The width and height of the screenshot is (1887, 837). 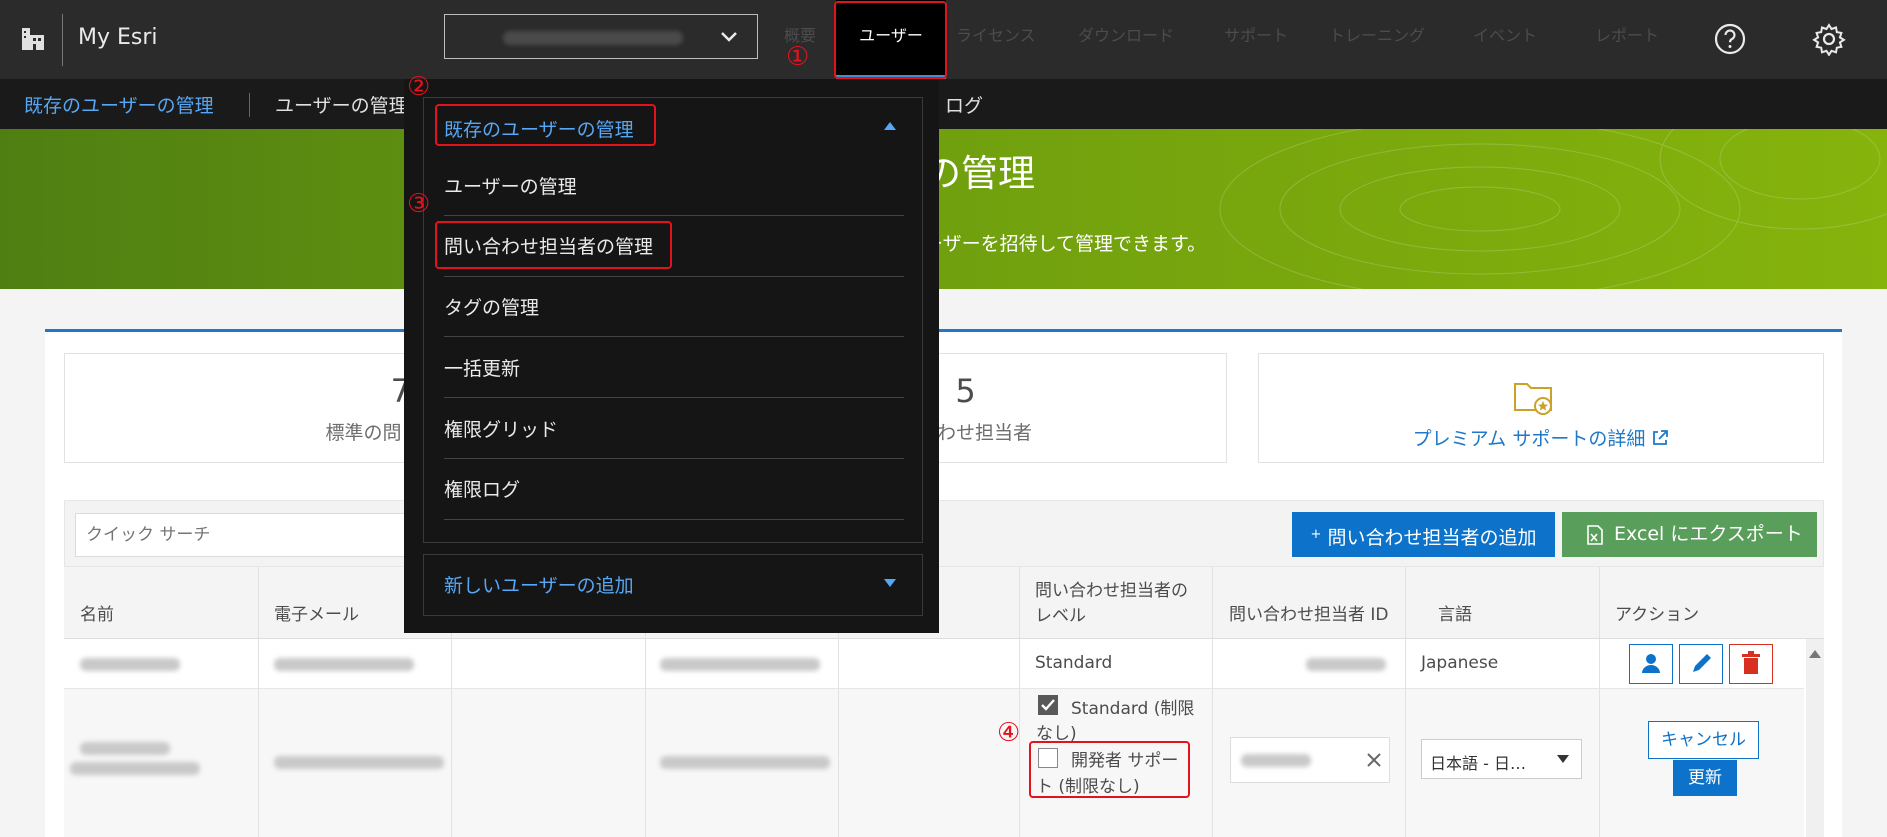 What do you see at coordinates (501, 428) in the screenshot?
I see `dropdown-item-permission-grid: 権限グリッド` at bounding box center [501, 428].